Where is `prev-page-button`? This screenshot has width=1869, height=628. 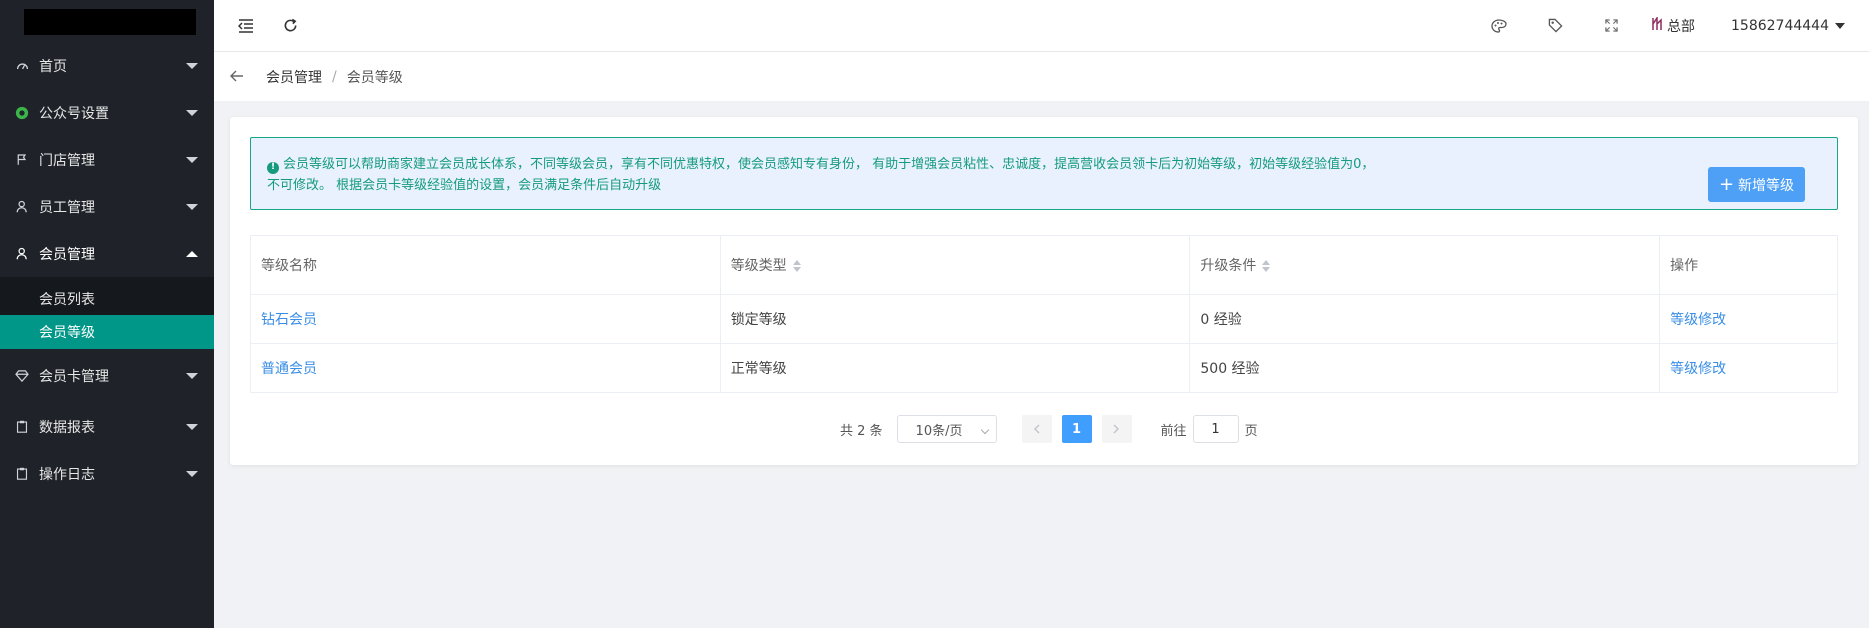
prev-page-button is located at coordinates (1036, 429).